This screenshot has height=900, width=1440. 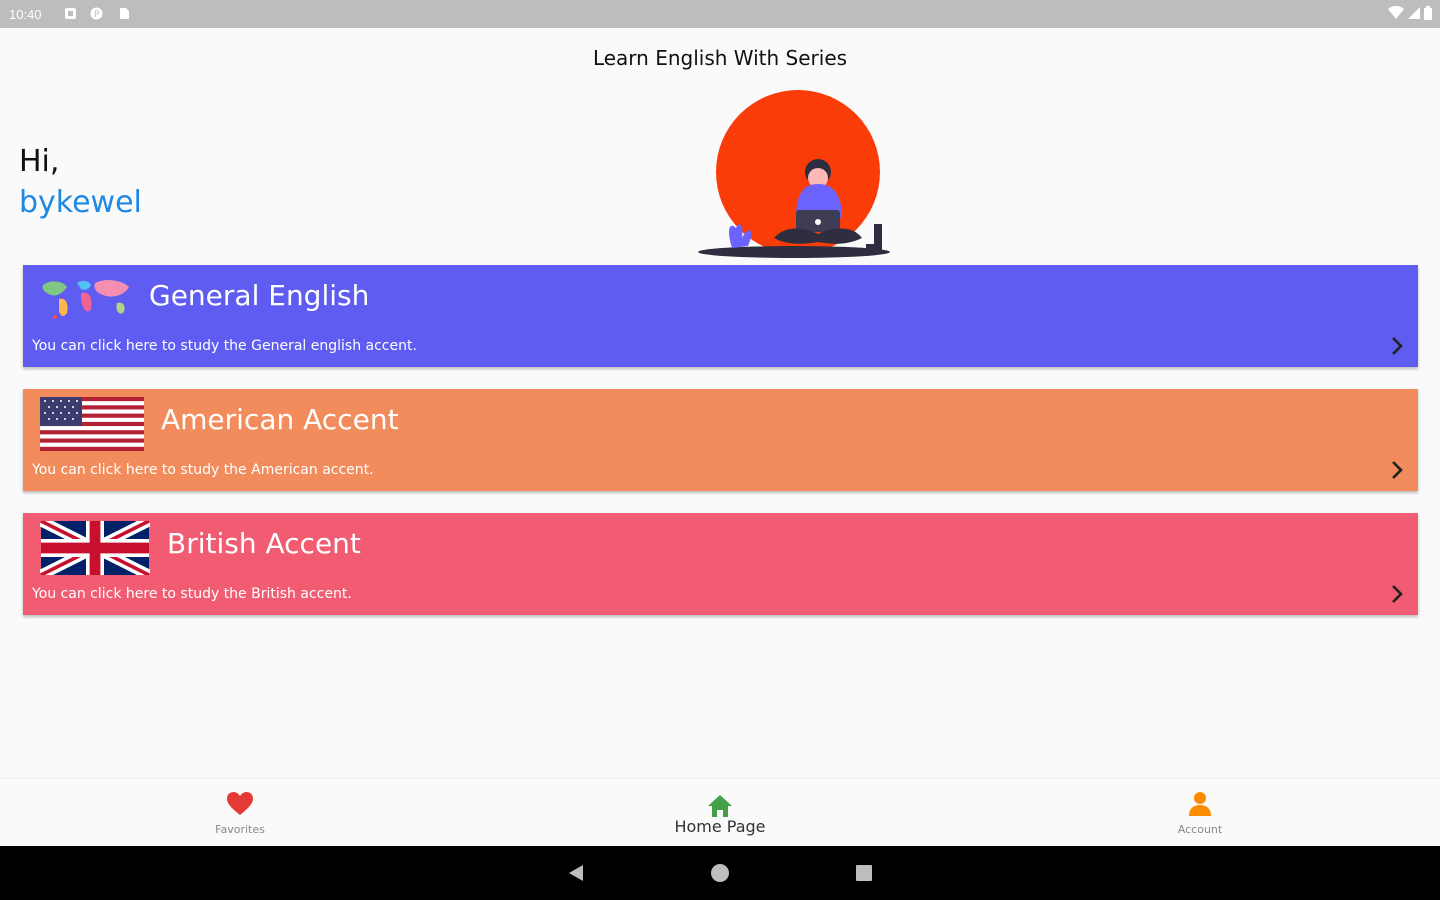 I want to click on hero-illustration, so click(x=794, y=174).